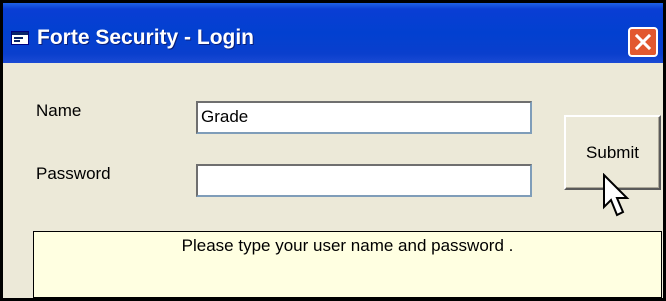 The height and width of the screenshot is (301, 666). What do you see at coordinates (364, 117) in the screenshot?
I see `name-input: Grade` at bounding box center [364, 117].